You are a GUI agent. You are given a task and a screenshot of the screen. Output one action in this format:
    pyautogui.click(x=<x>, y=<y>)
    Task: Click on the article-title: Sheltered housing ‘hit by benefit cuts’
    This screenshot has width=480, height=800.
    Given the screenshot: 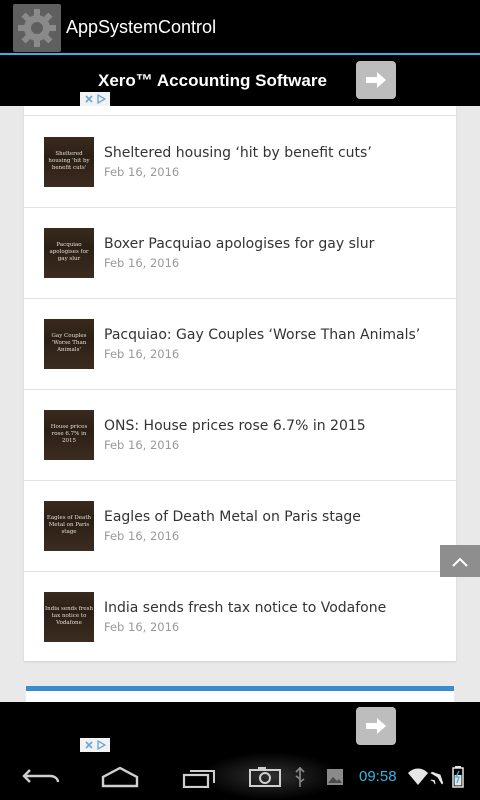 What is the action you would take?
    pyautogui.click(x=238, y=153)
    